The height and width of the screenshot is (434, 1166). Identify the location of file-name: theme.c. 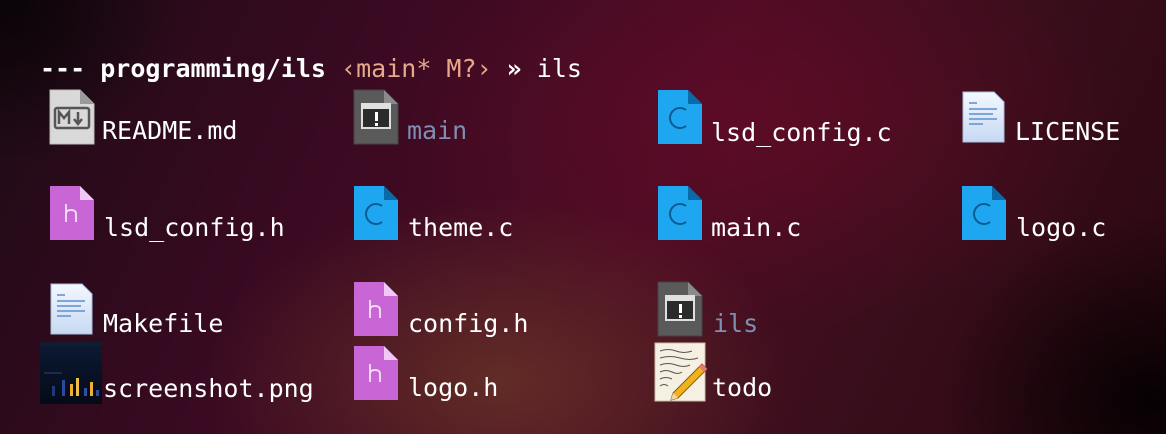
(461, 227).